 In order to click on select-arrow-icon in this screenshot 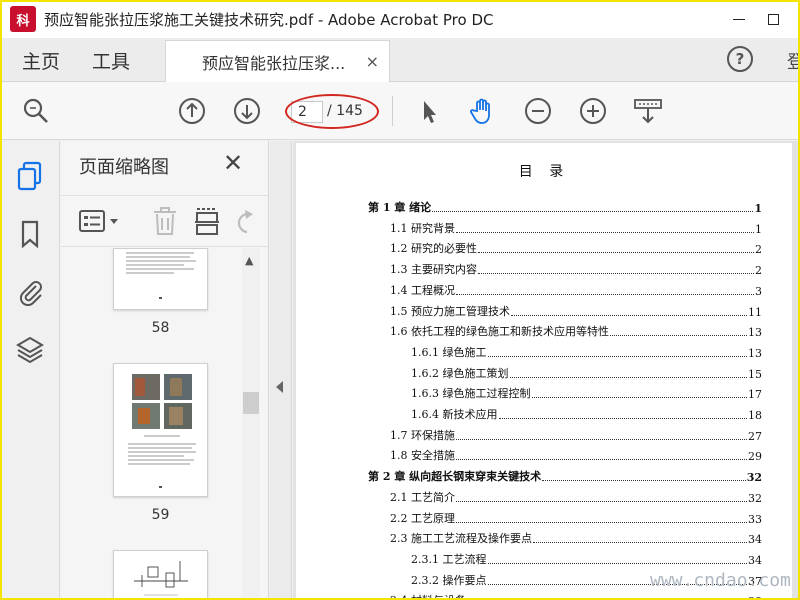, I will do `click(429, 111)`.